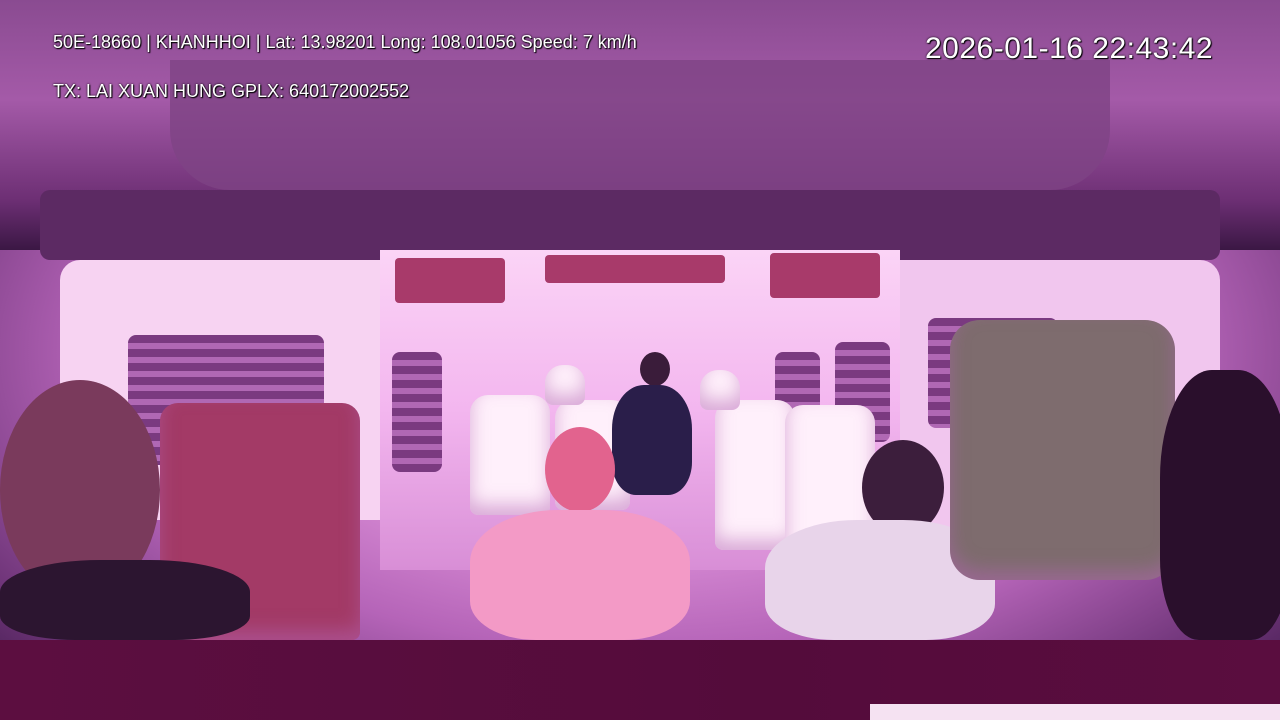  Describe the element at coordinates (417, 412) in the screenshot. I see `left-rear-window` at that location.